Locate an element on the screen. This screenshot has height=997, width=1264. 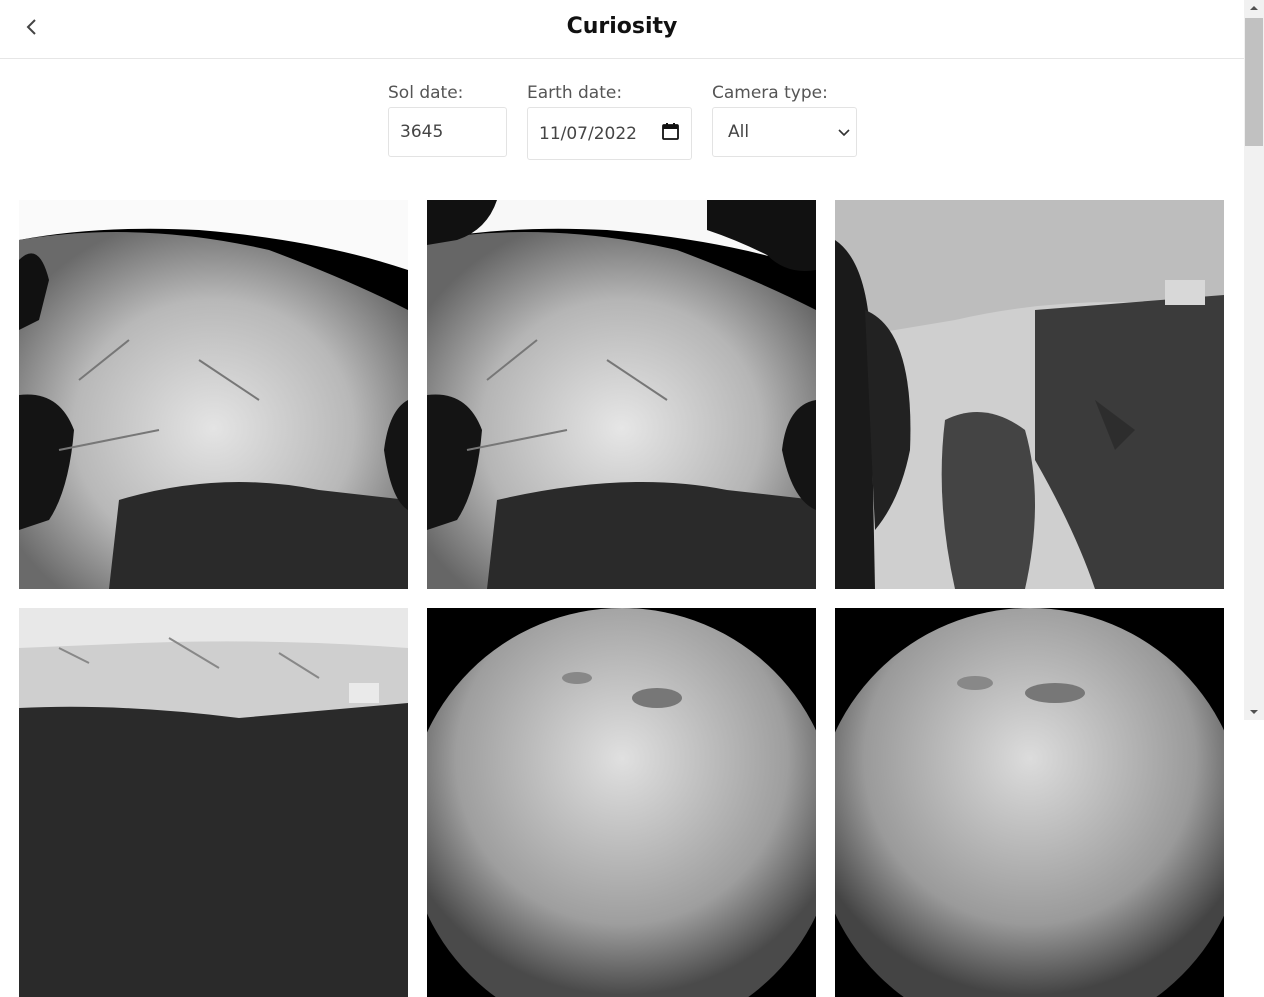
scrollbar-thumb is located at coordinates (1254, 82).